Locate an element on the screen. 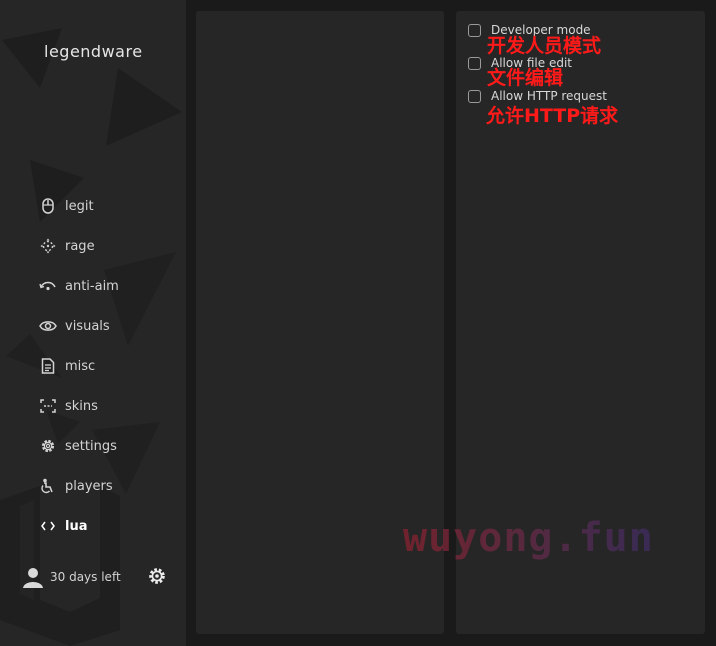  user-info: 30 days left is located at coordinates (71, 577).